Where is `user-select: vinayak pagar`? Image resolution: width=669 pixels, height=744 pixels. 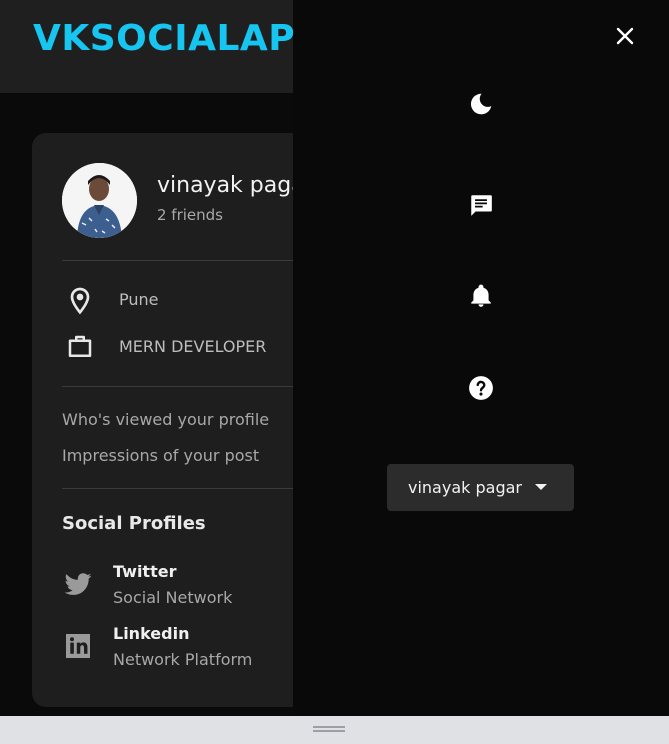 user-select: vinayak pagar is located at coordinates (480, 487).